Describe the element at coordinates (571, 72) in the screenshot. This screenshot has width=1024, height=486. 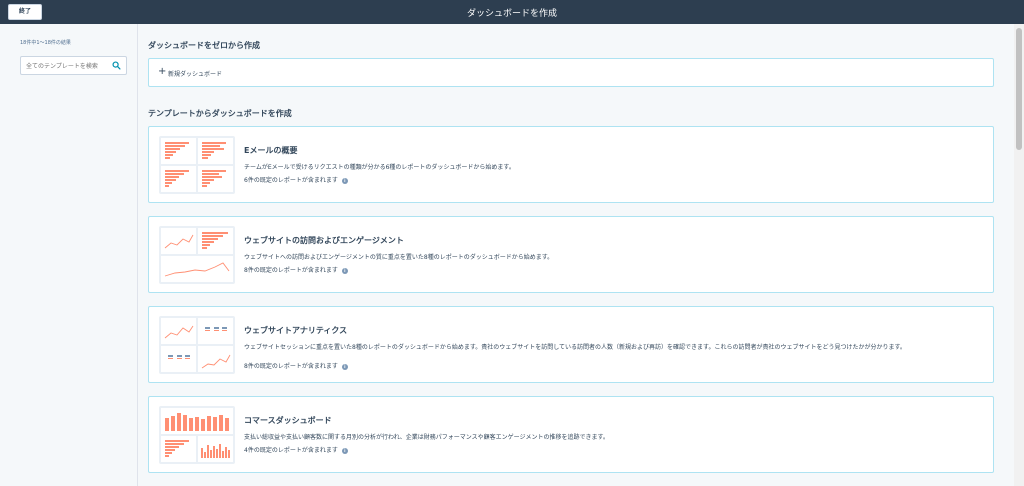
I see `new-dashboard-button: + 新規ダッシュボード` at that location.